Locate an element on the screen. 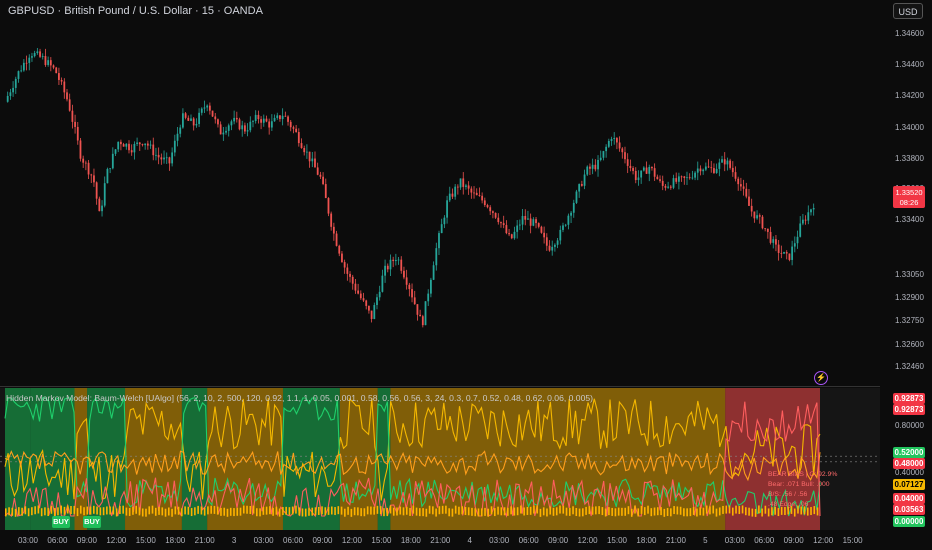 The height and width of the screenshot is (550, 932). pane-divider is located at coordinates (440, 386).